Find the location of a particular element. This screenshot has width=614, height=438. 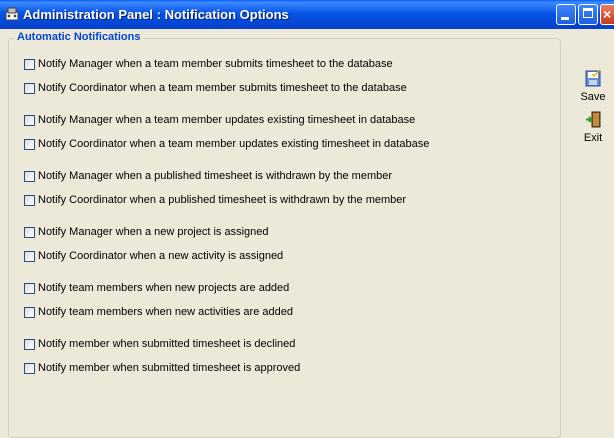

exit-button: Exit is located at coordinates (593, 127).